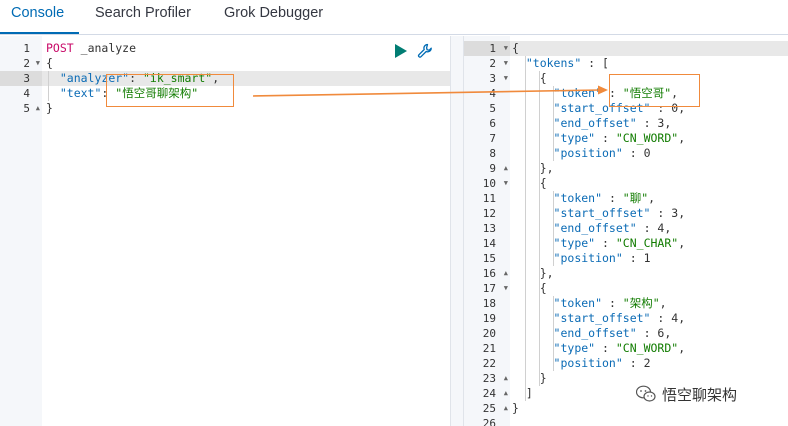  What do you see at coordinates (489, 258) in the screenshot?
I see `gutter-line: 15` at bounding box center [489, 258].